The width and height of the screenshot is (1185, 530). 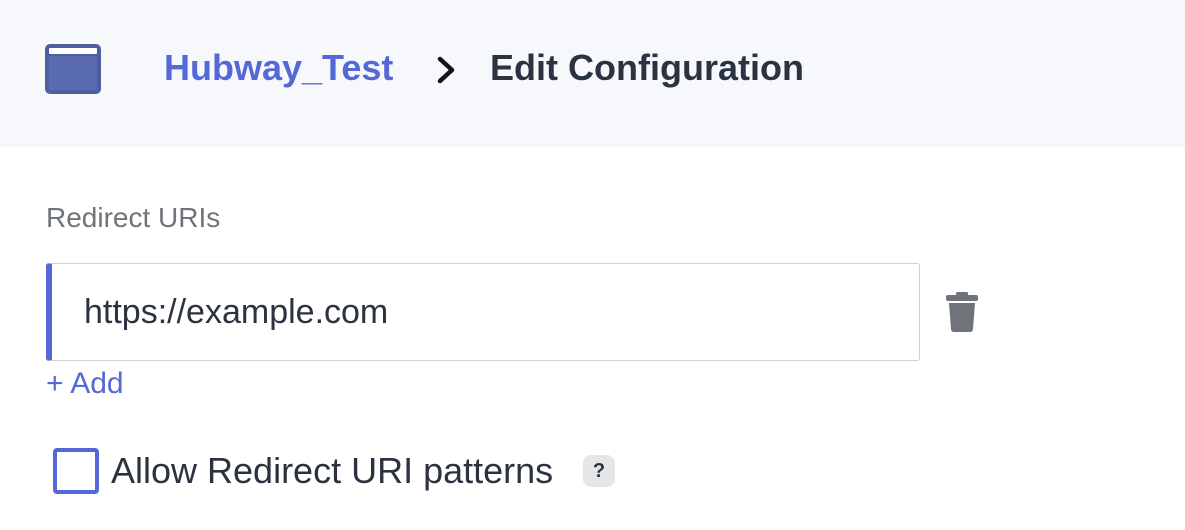 I want to click on add-uri-link: + Add, so click(x=85, y=384).